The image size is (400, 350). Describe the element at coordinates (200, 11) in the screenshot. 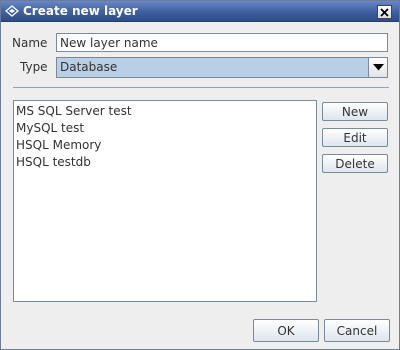

I see `title-bar: Create new layer` at that location.